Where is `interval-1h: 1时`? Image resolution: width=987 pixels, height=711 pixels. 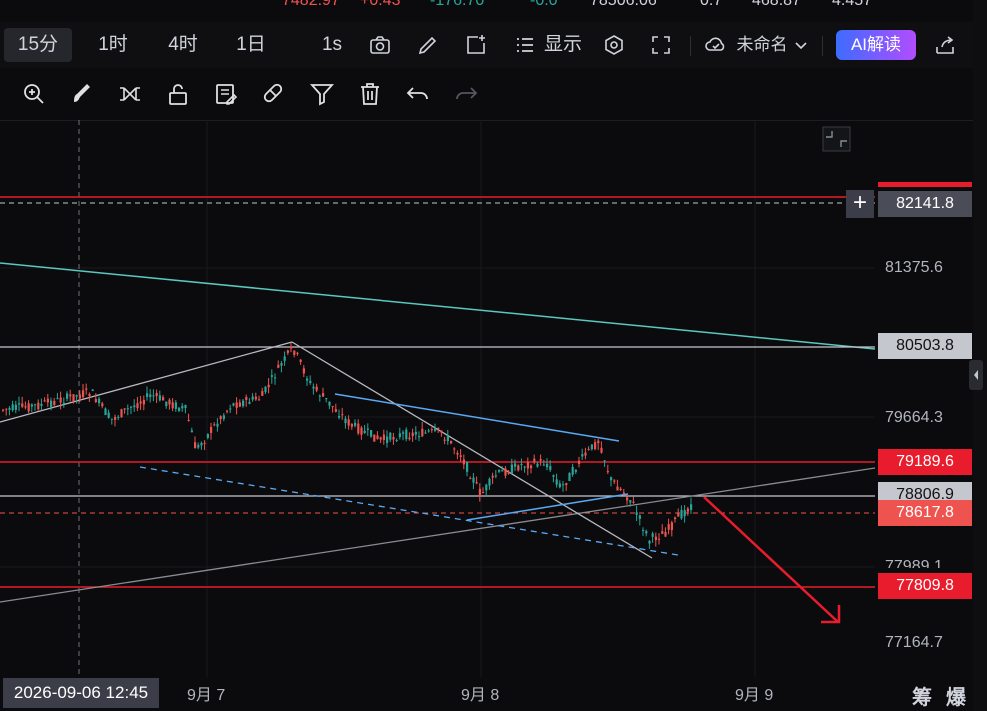
interval-1h: 1时 is located at coordinates (113, 45).